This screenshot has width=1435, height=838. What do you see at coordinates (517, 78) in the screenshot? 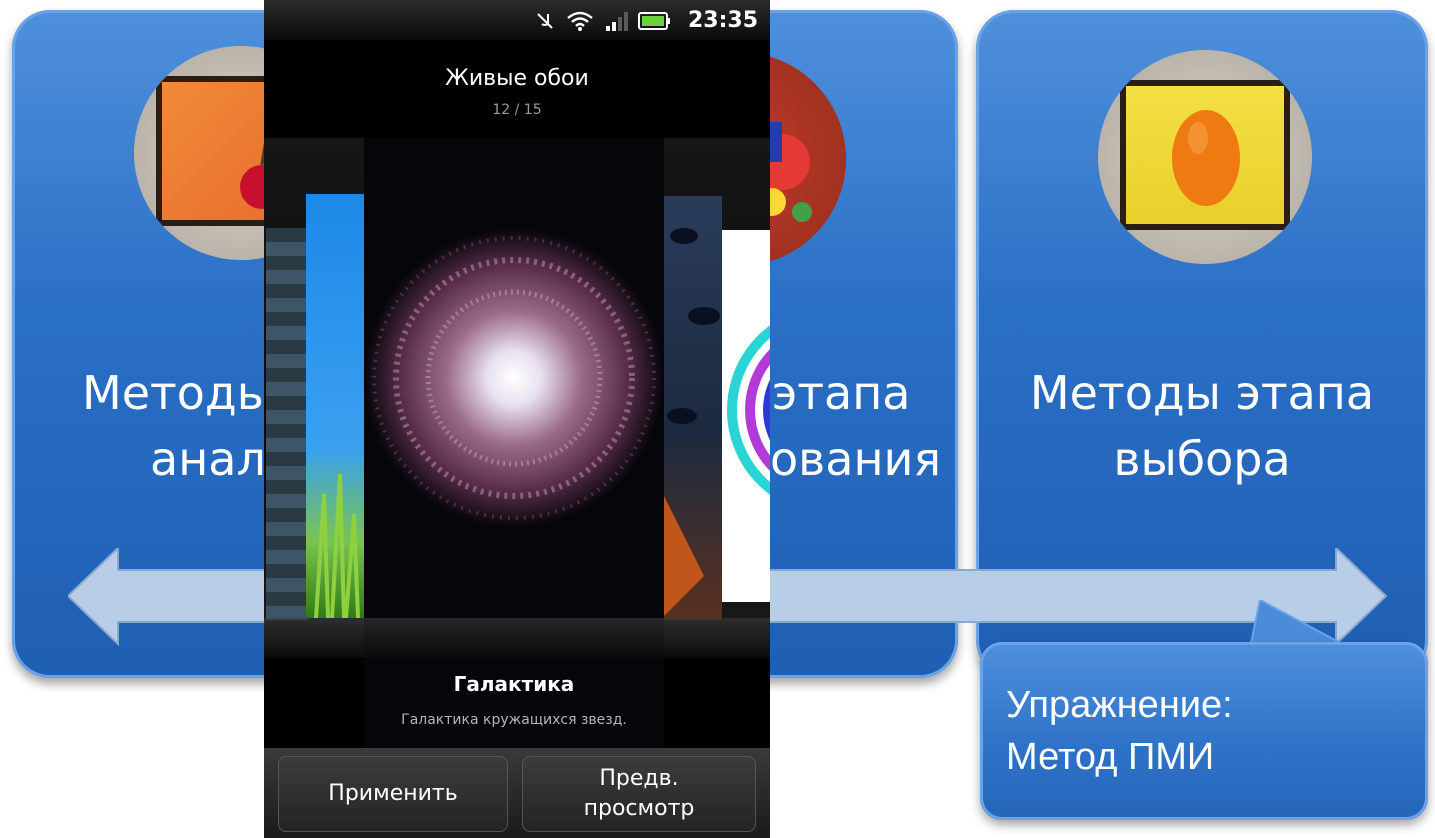
I see `screen-title: Живые обои` at bounding box center [517, 78].